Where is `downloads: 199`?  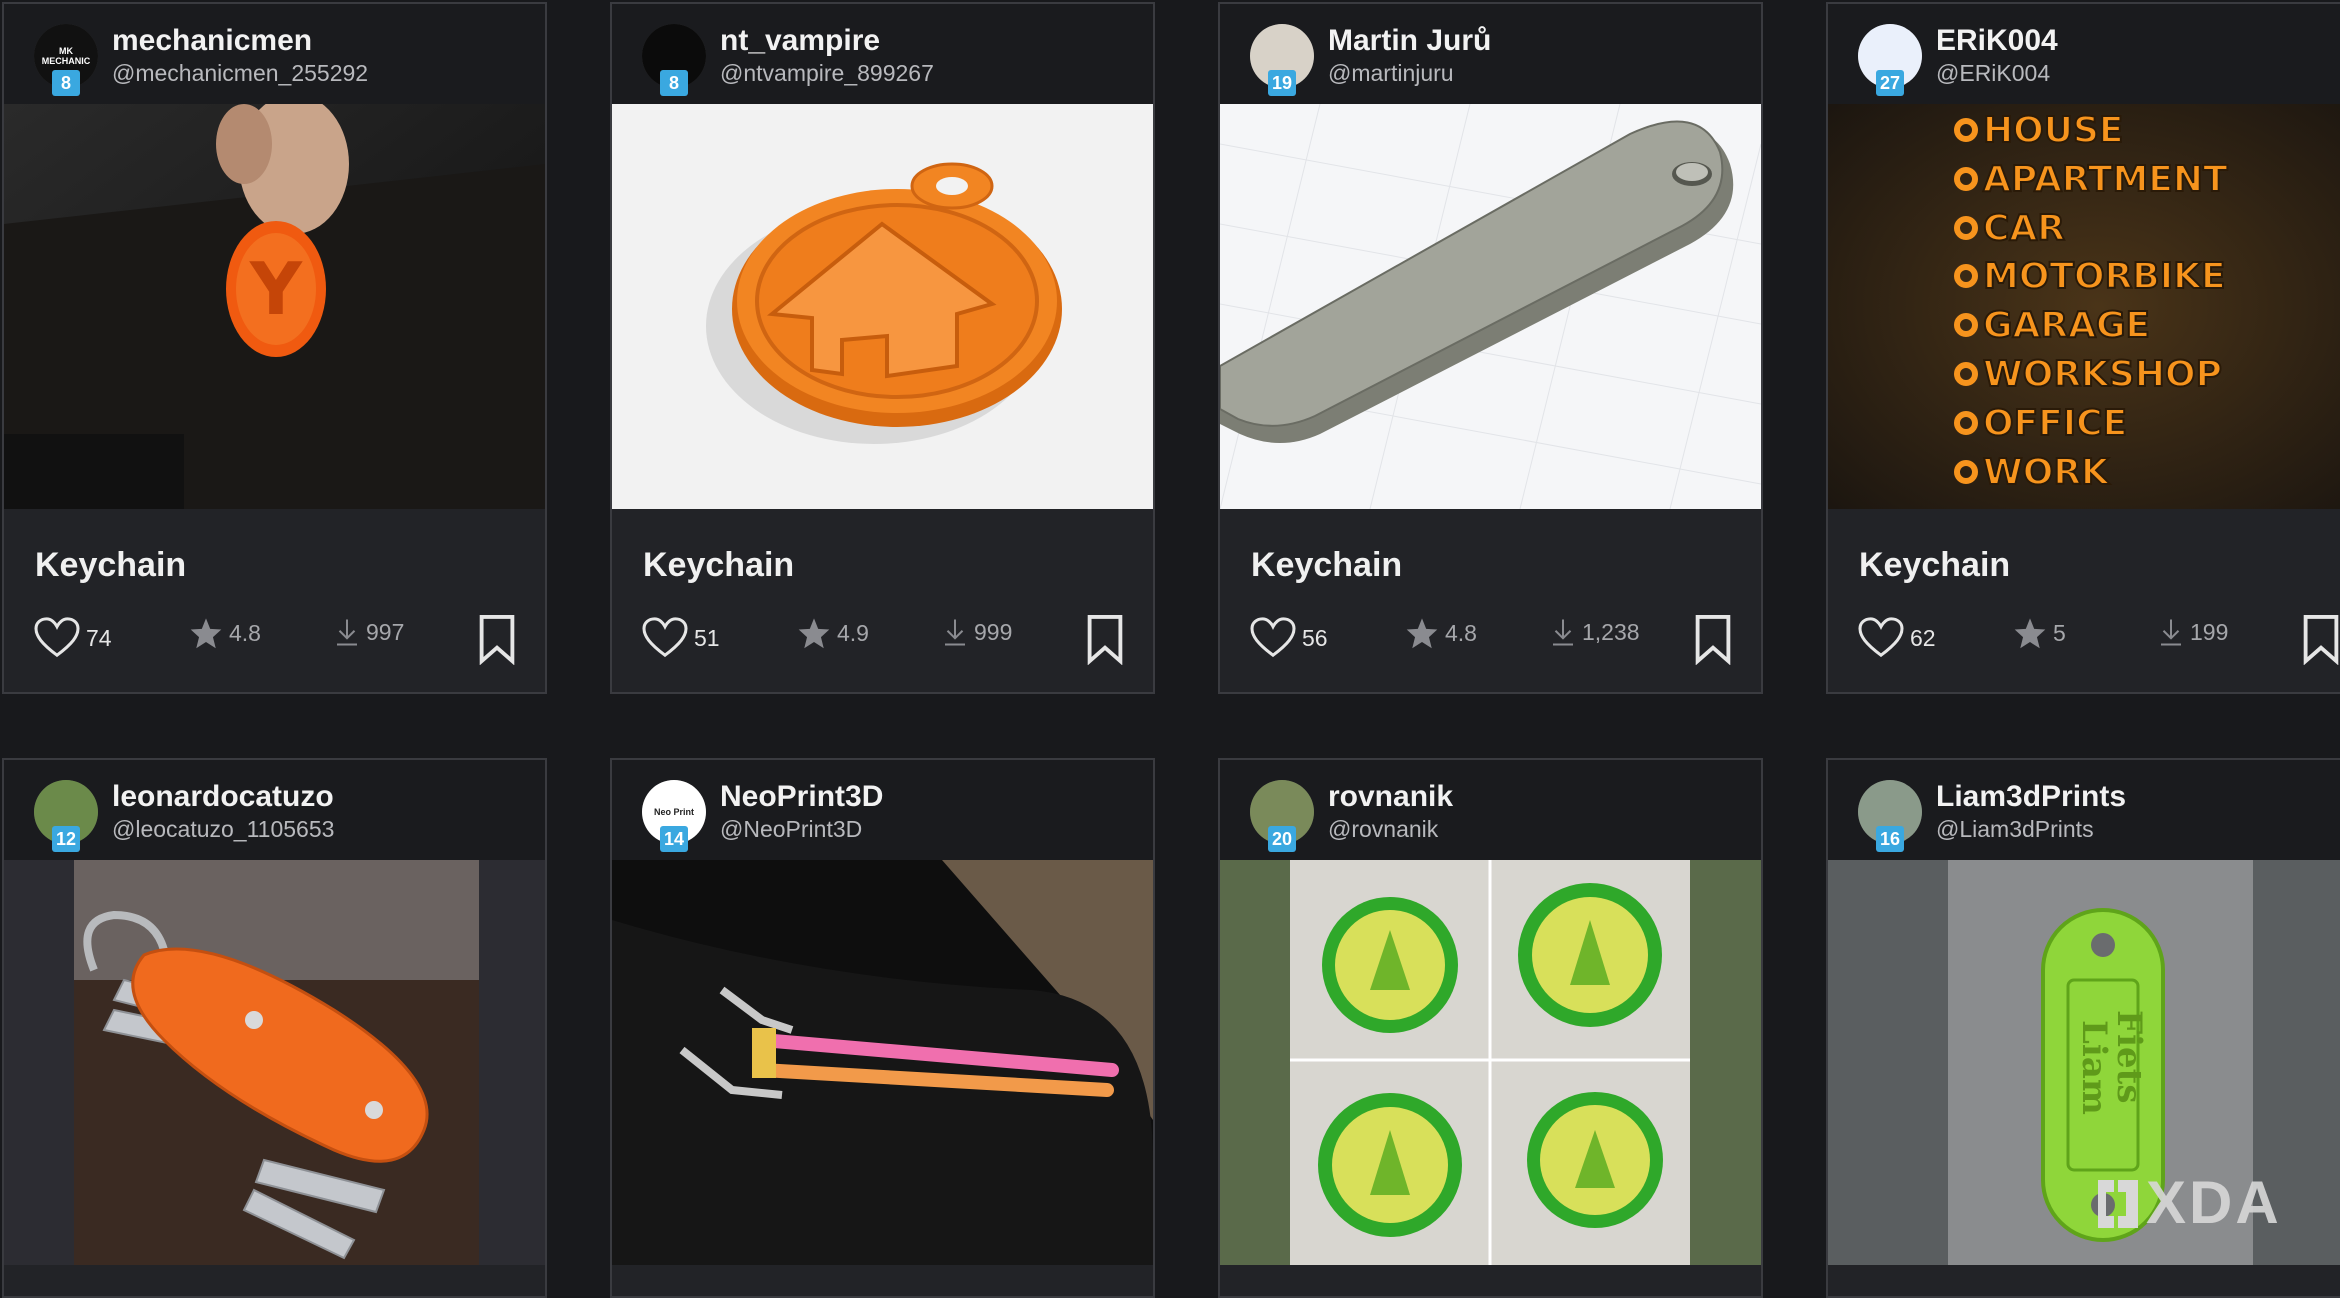
downloads: 199 is located at coordinates (2193, 632).